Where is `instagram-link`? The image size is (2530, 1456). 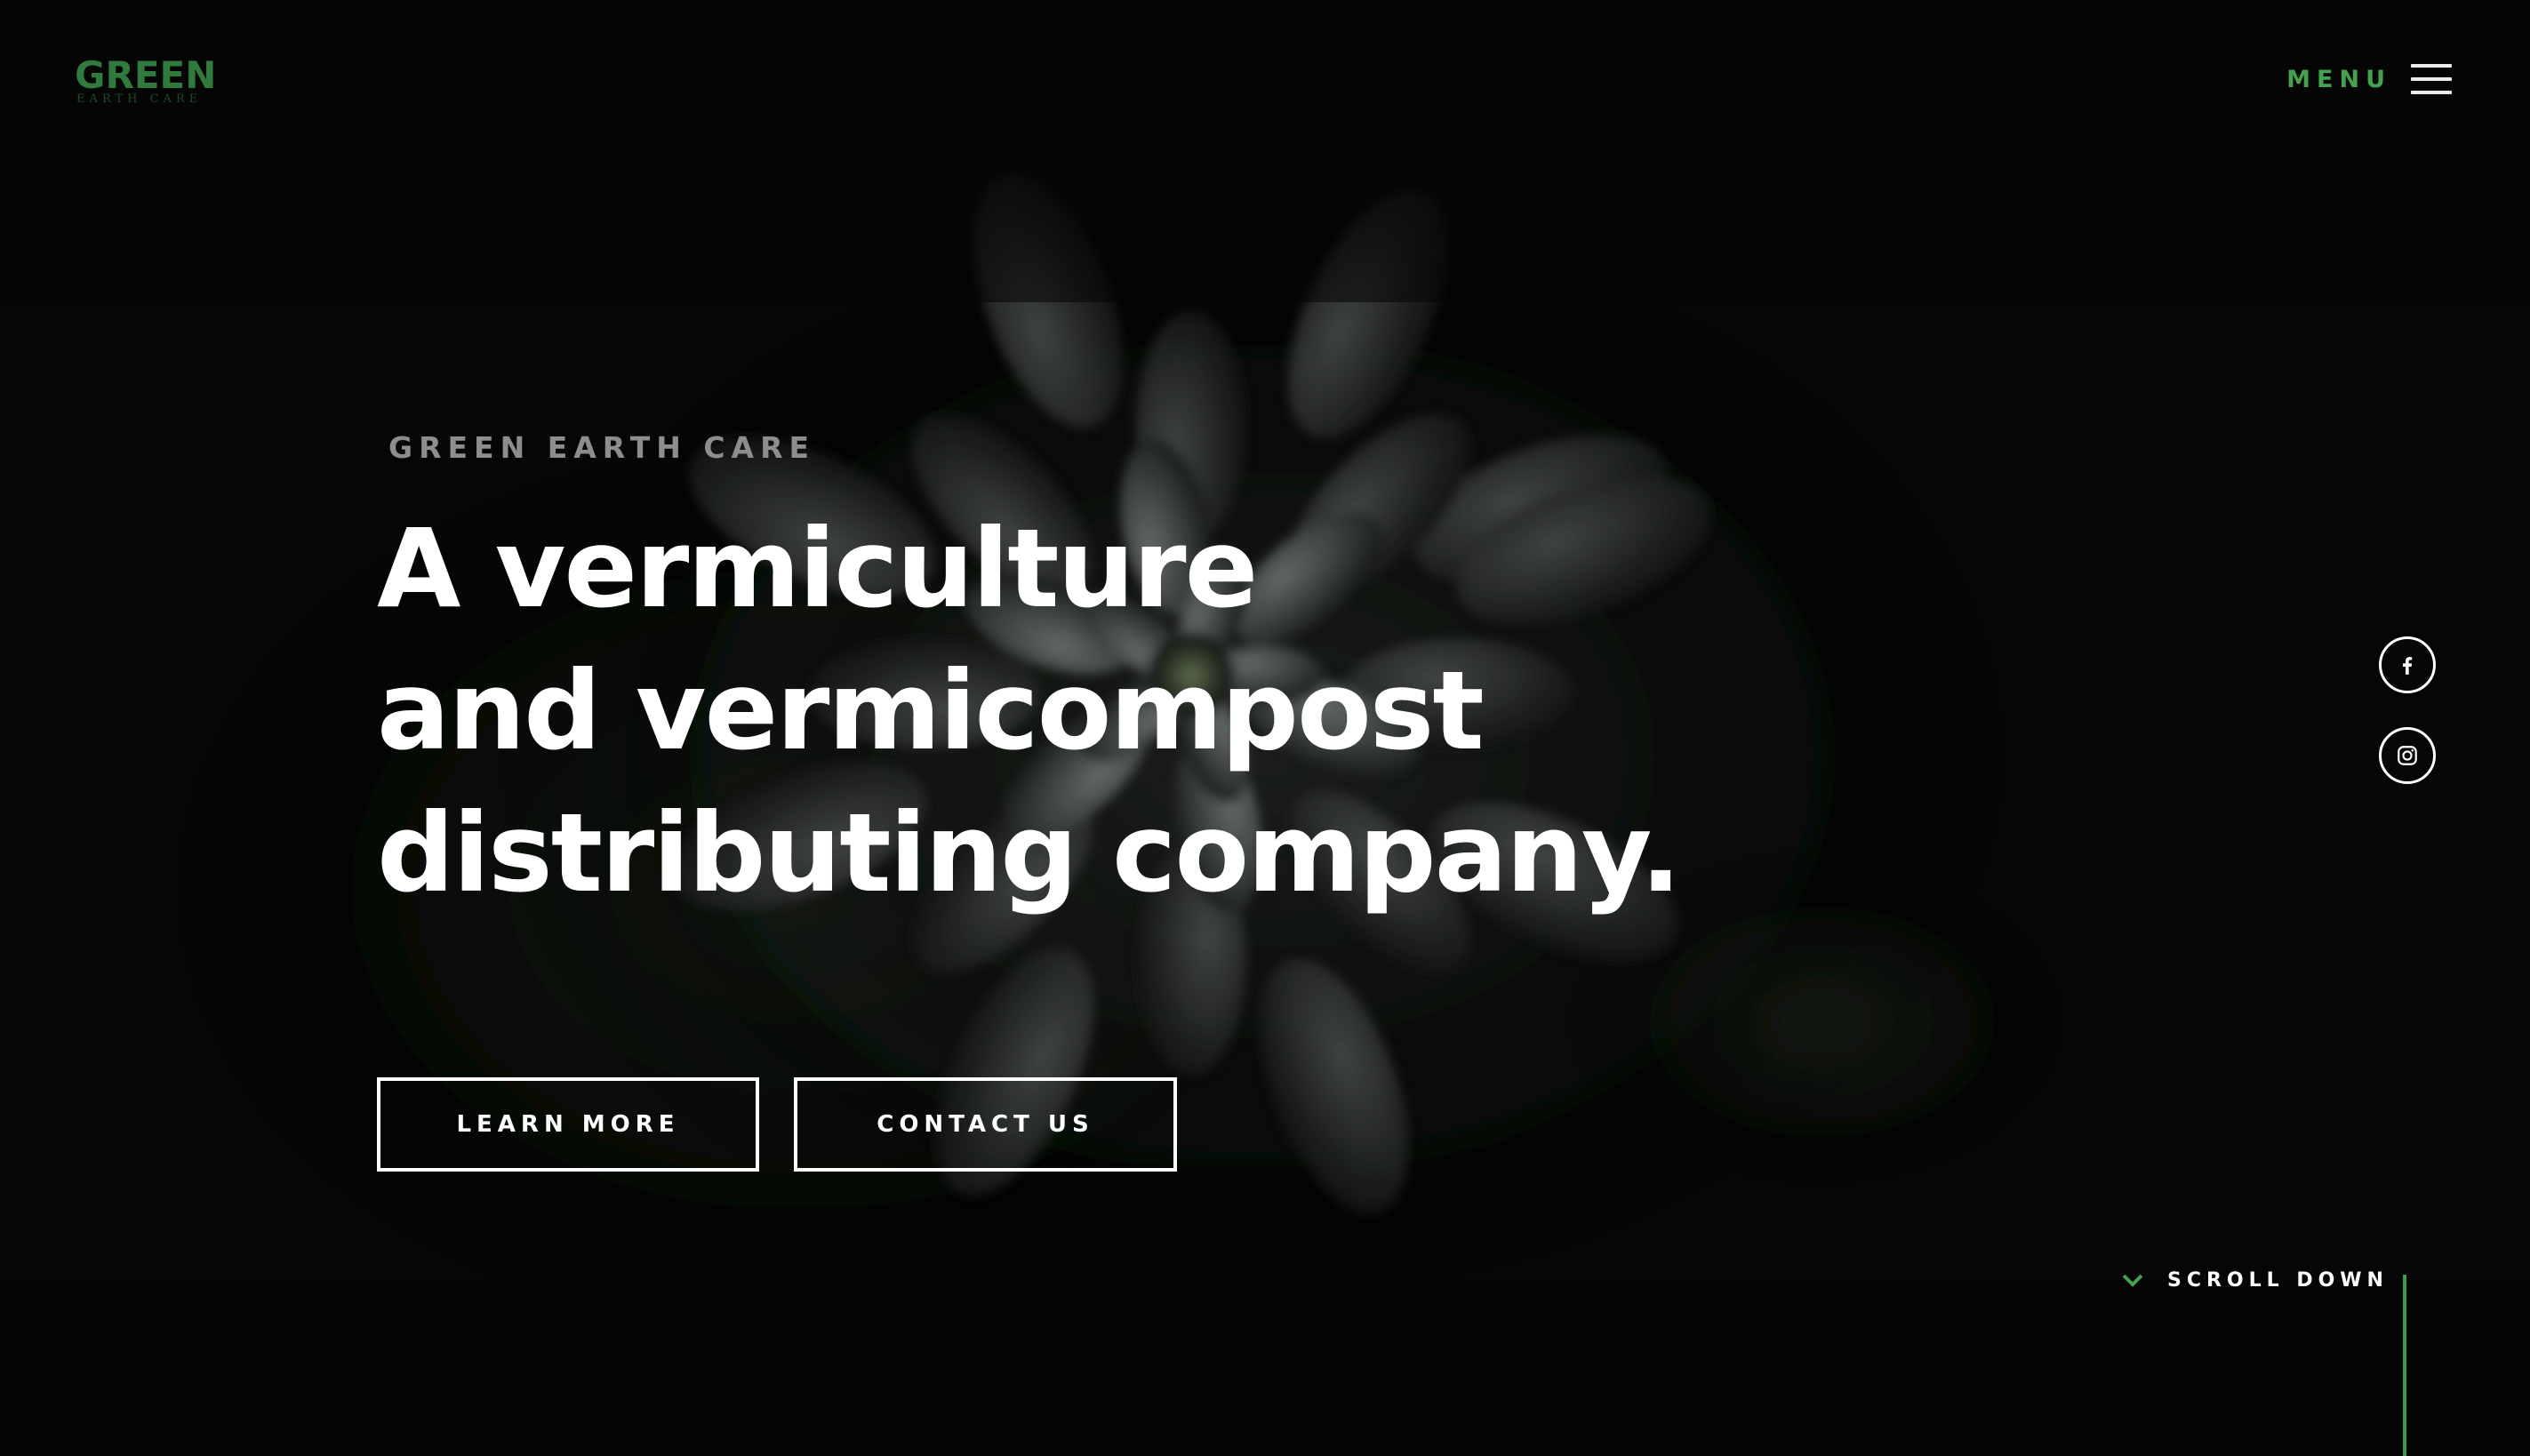 instagram-link is located at coordinates (2407, 755).